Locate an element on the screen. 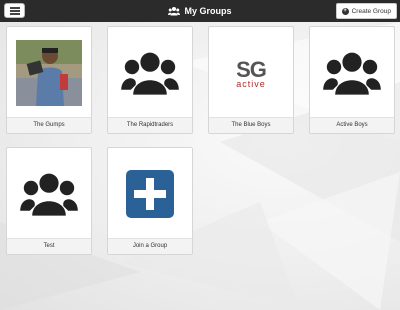  plus-circle-icon: + is located at coordinates (345, 11).